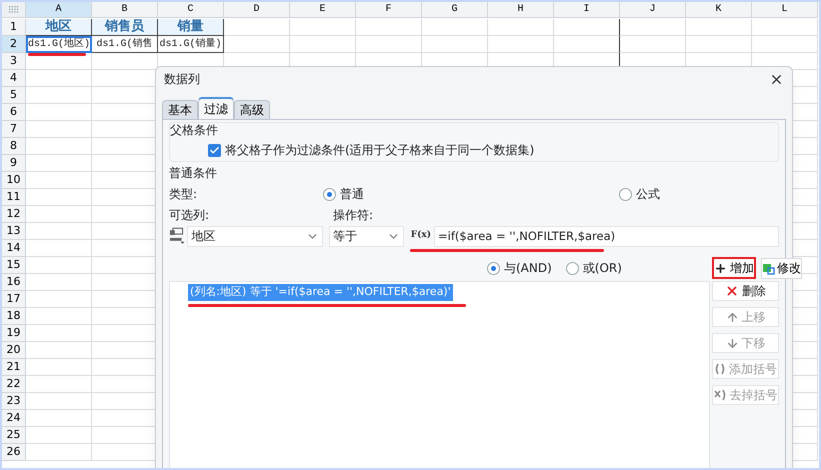  I want to click on row-header: 21, so click(14, 367).